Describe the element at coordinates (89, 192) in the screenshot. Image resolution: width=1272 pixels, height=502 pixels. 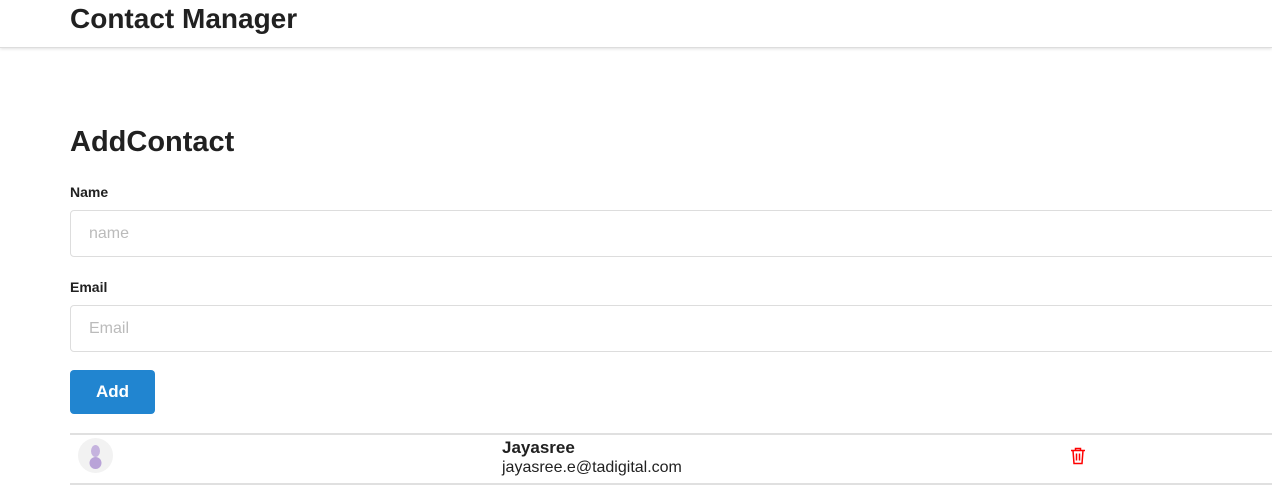
I see `name-label: Name` at that location.